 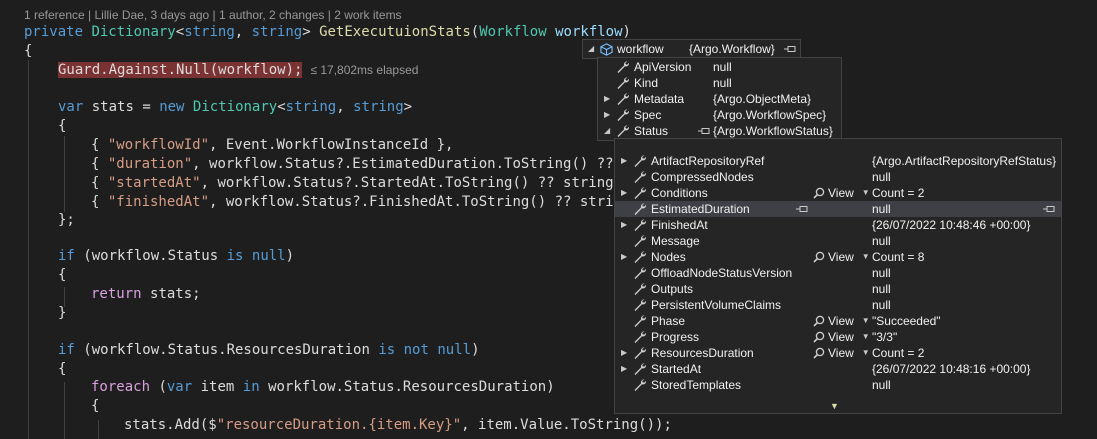 I want to click on datatip-row: ▶ Nodes View ▼ Count = 8, so click(x=838, y=257).